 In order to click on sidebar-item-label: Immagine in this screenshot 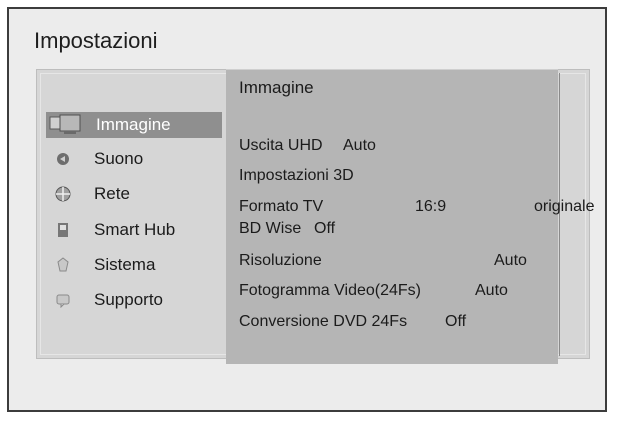, I will do `click(133, 124)`.